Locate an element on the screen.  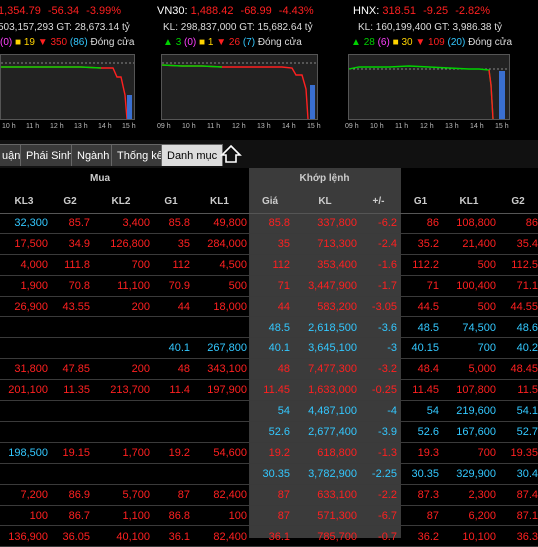
tab-sectors: Ngành is located at coordinates (93, 155).